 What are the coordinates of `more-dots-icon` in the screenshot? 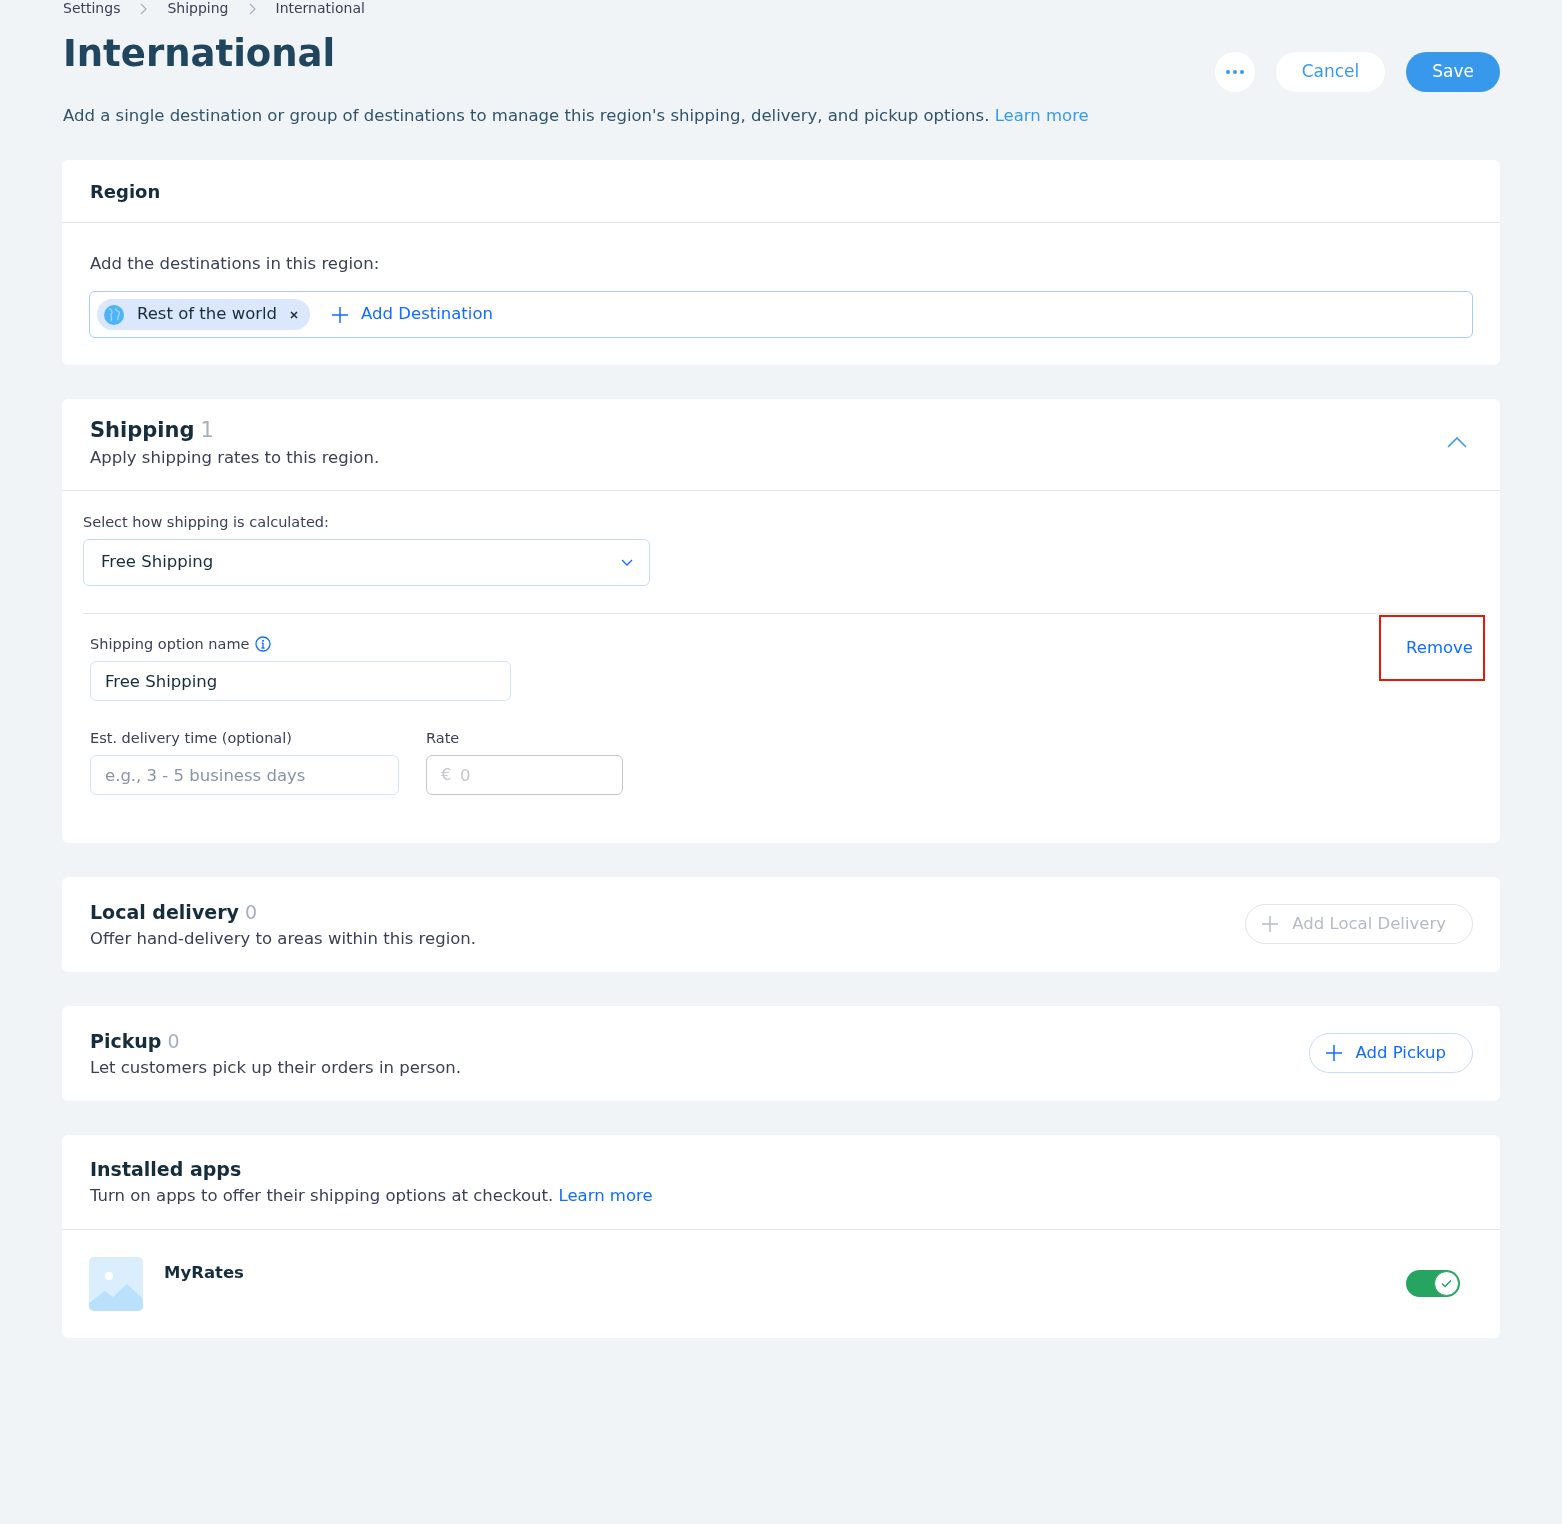 It's located at (1234, 72).